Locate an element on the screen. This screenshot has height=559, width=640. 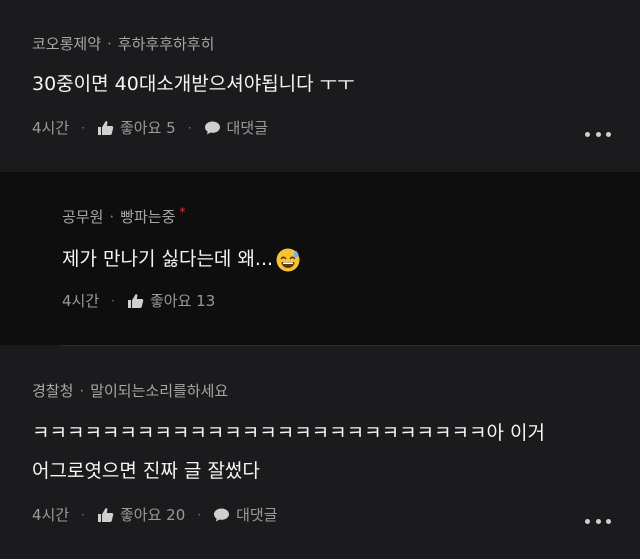
like-button: 좋아요 5 is located at coordinates (136, 127).